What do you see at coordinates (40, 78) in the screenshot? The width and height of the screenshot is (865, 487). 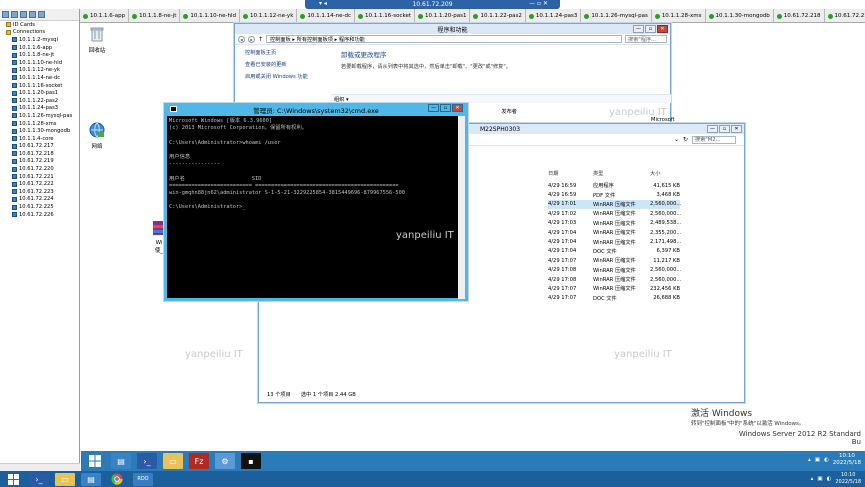 I see `tree-item: 10.1.1.14-ne-dc` at bounding box center [40, 78].